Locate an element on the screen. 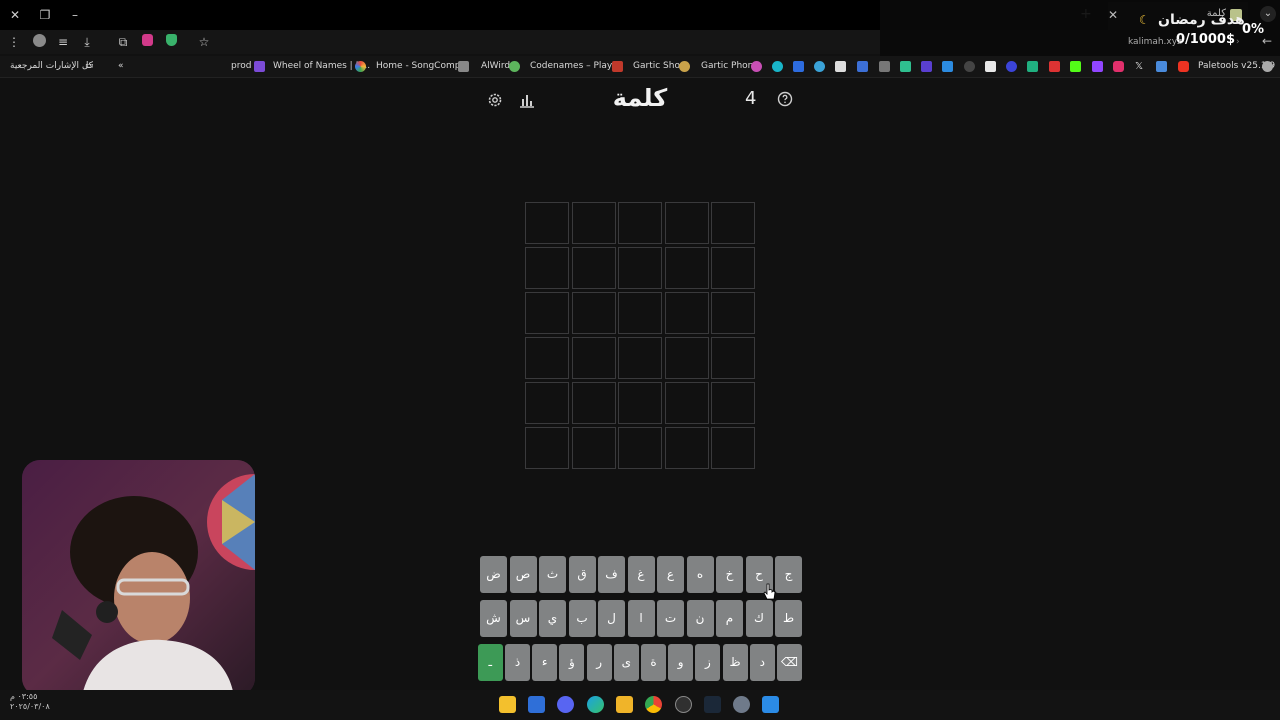 The image size is (1280, 720). row1-key: ث is located at coordinates (552, 574).